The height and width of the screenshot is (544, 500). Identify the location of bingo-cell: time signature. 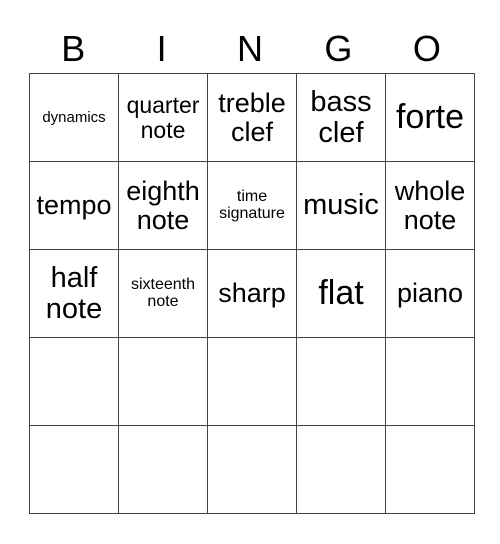
(252, 205).